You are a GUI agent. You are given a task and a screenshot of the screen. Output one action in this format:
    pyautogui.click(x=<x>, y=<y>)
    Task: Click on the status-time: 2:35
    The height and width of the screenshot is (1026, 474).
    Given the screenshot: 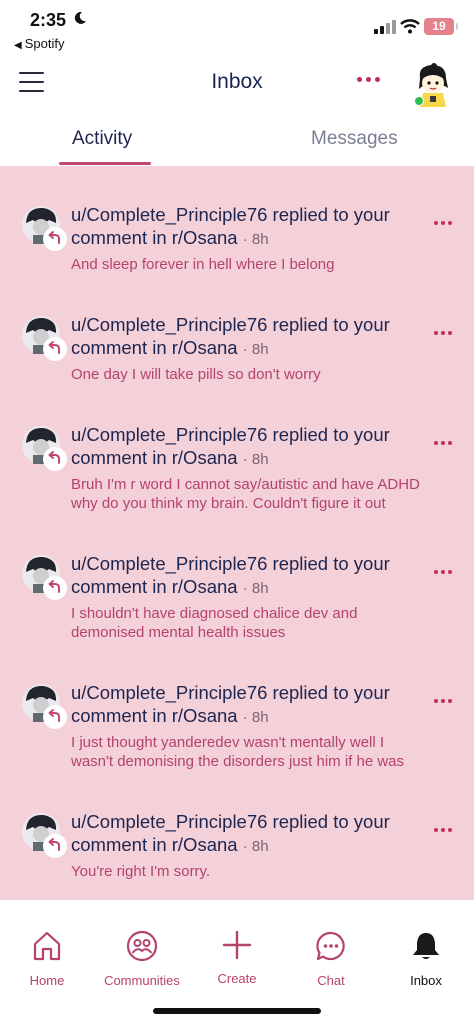 What is the action you would take?
    pyautogui.click(x=48, y=20)
    